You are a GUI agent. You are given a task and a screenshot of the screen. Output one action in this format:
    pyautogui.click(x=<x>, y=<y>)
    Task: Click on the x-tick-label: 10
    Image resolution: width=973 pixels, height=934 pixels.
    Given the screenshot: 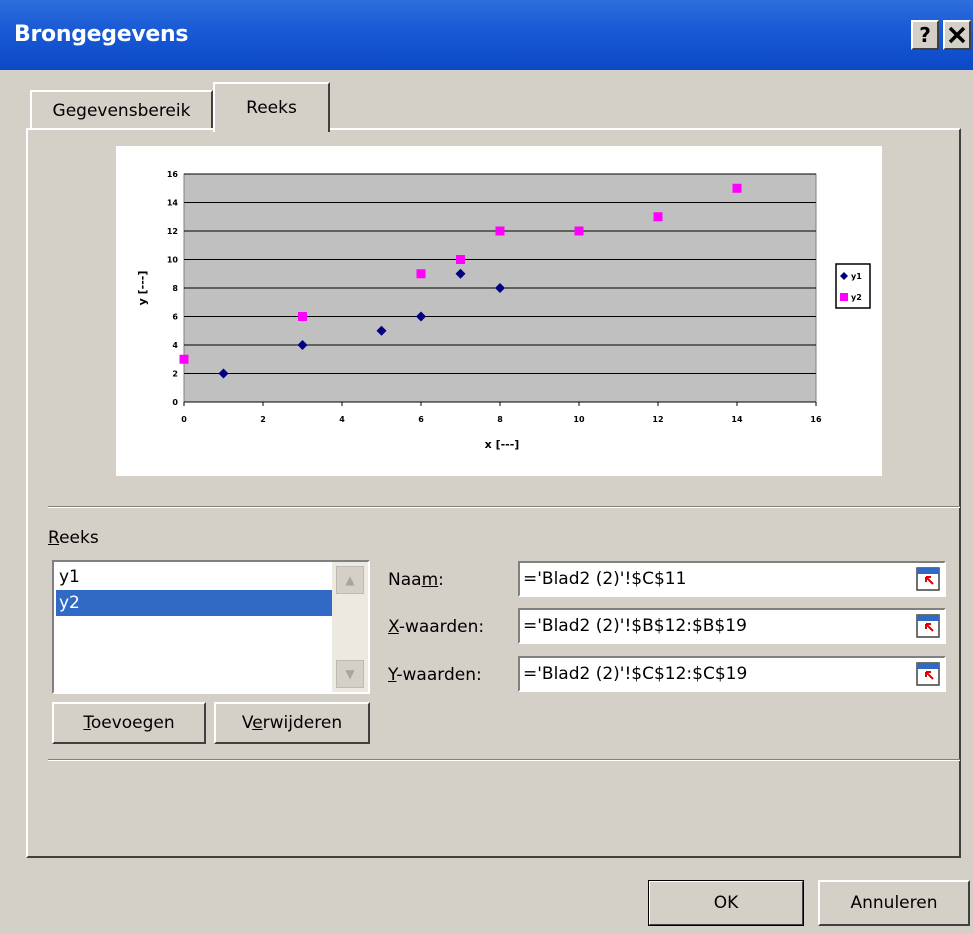 What is the action you would take?
    pyautogui.click(x=579, y=419)
    